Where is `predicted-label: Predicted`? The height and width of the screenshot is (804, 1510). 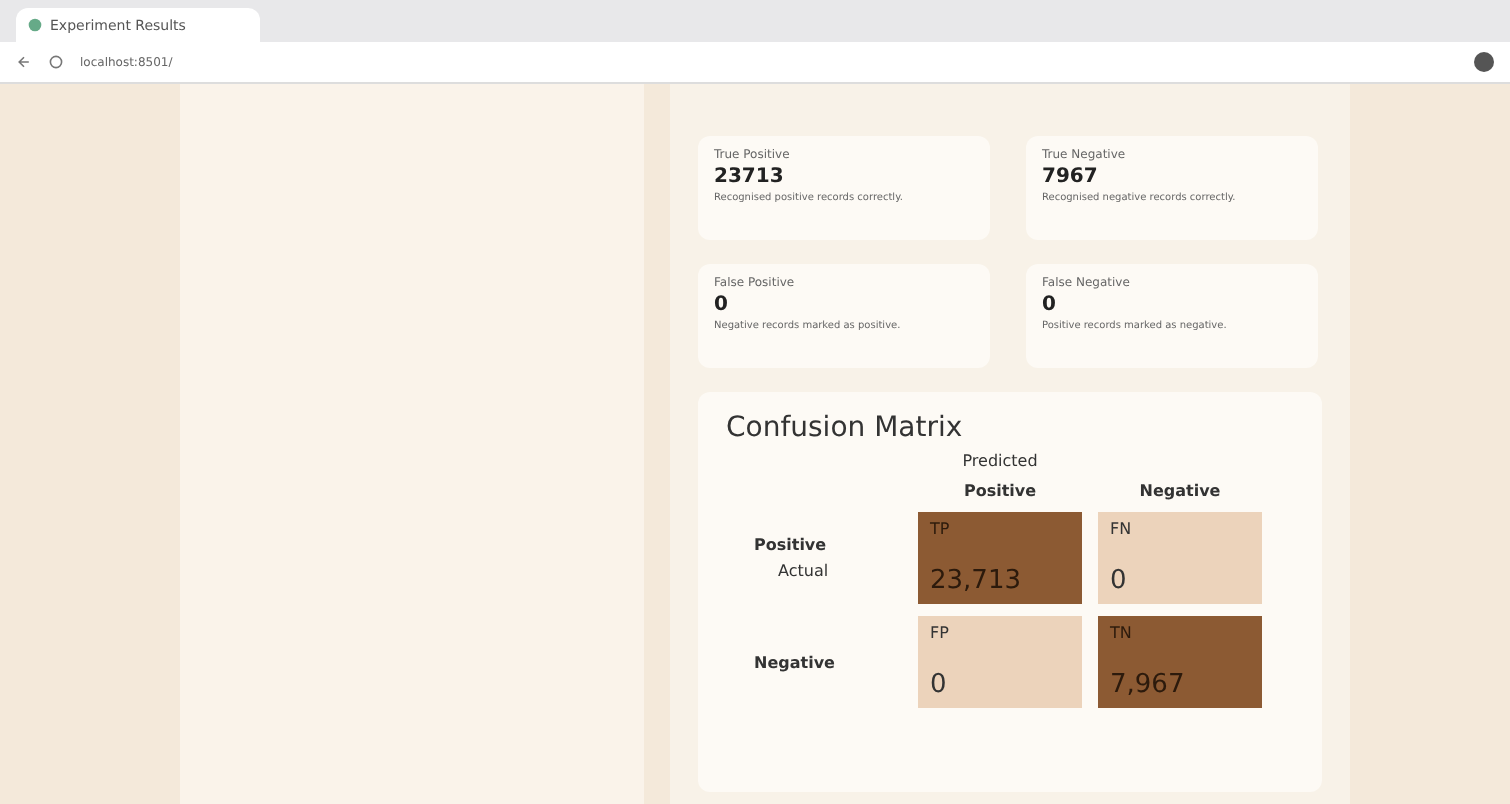
predicted-label: Predicted is located at coordinates (1000, 461).